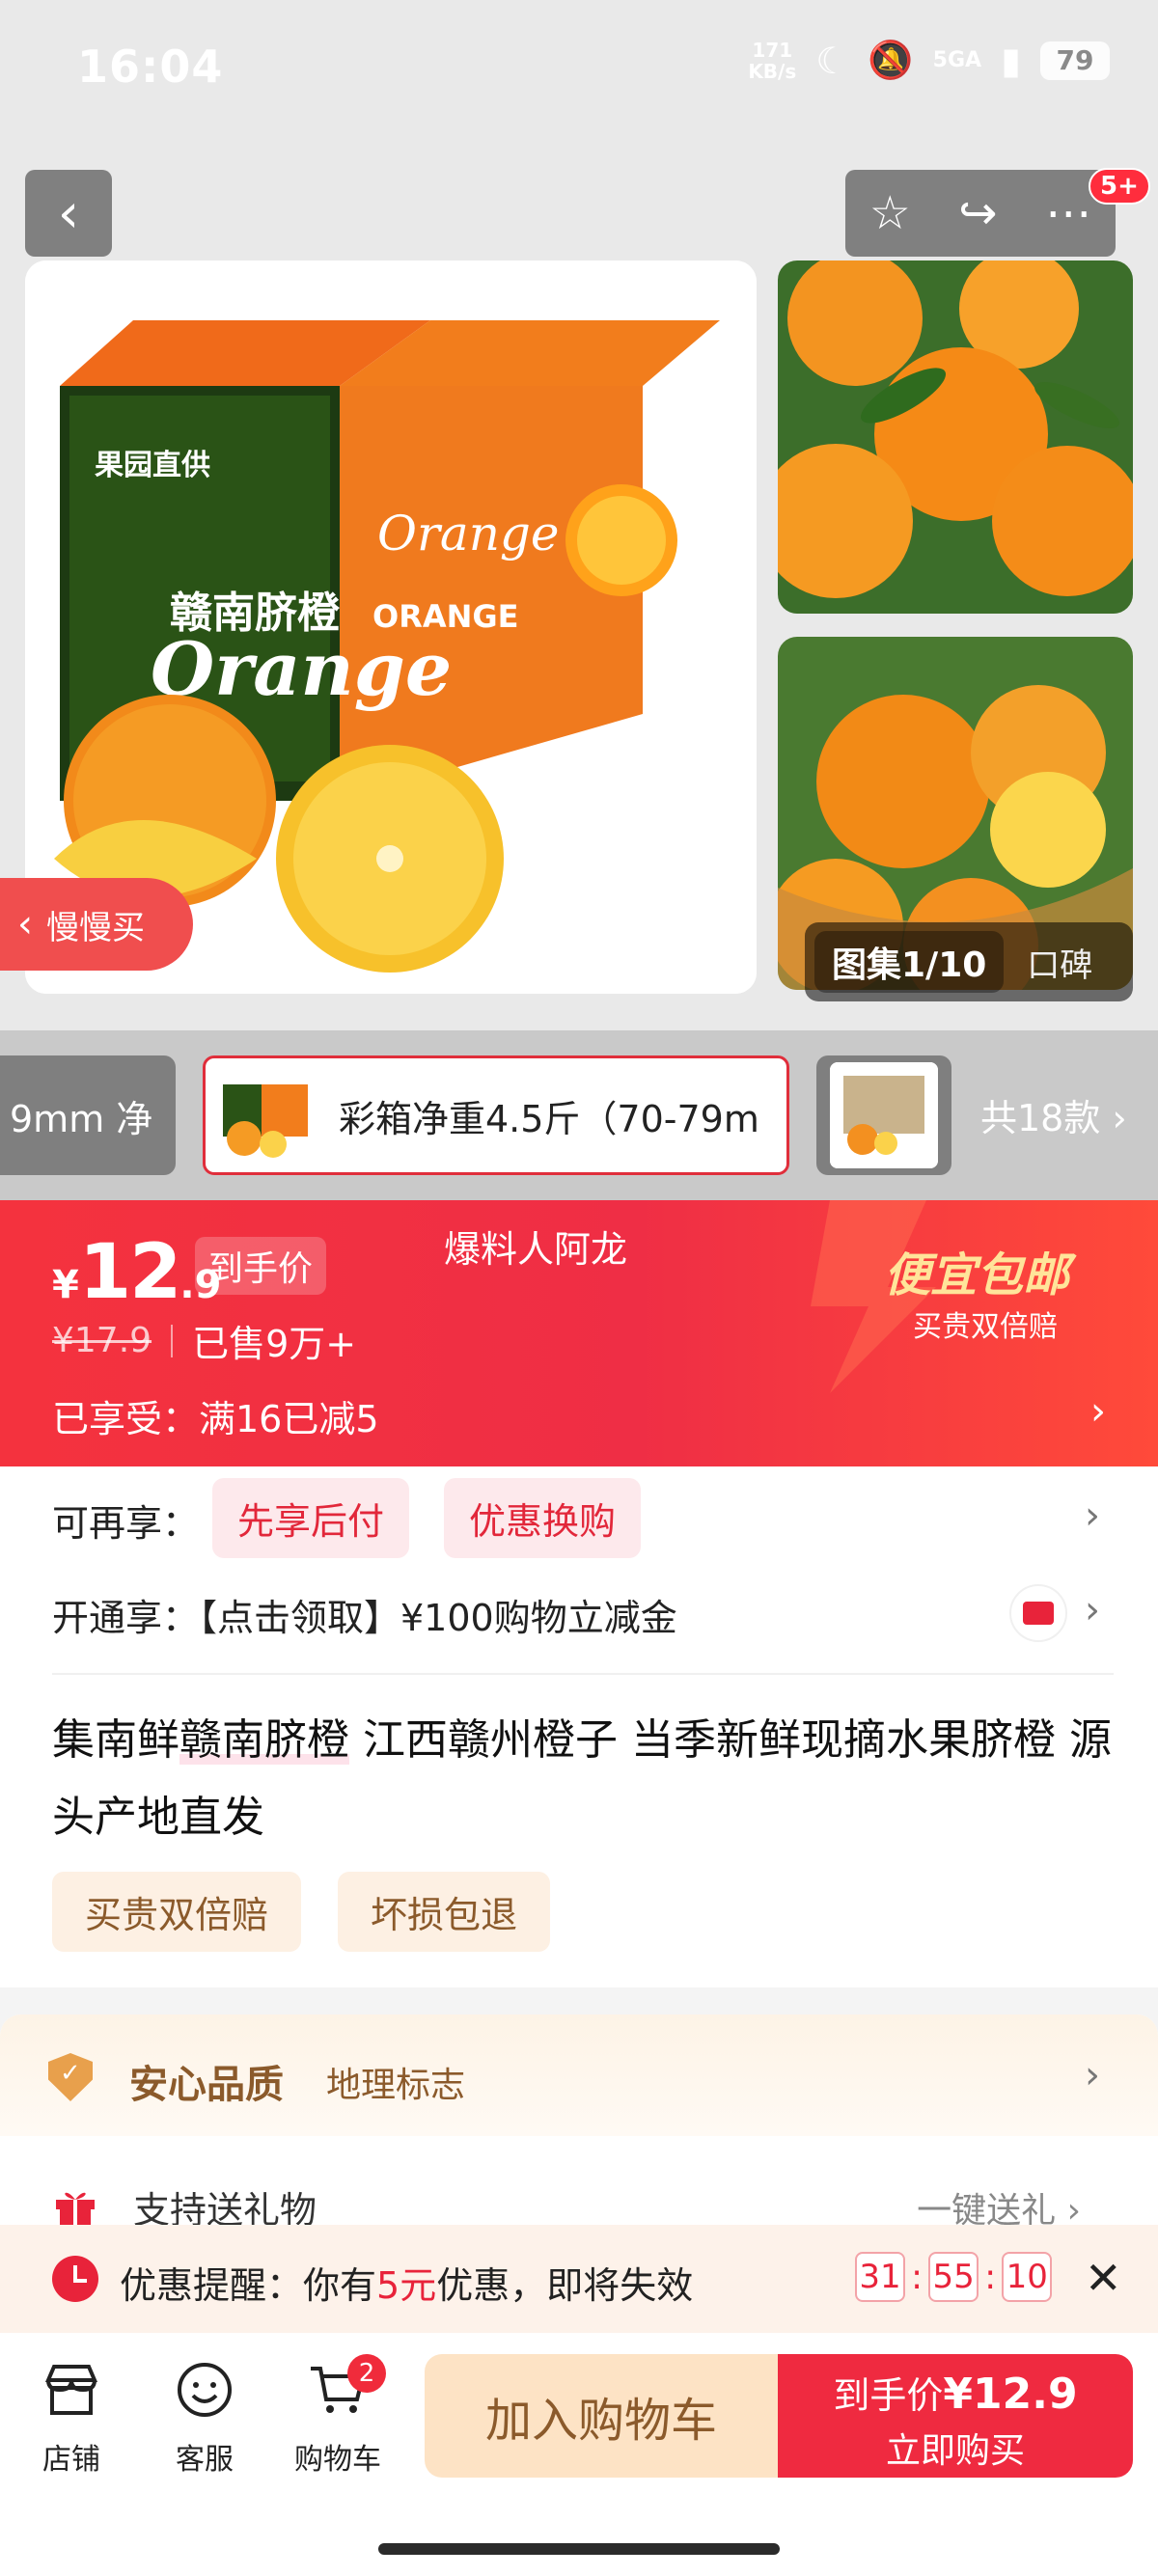  I want to click on home-indicator, so click(579, 2549).